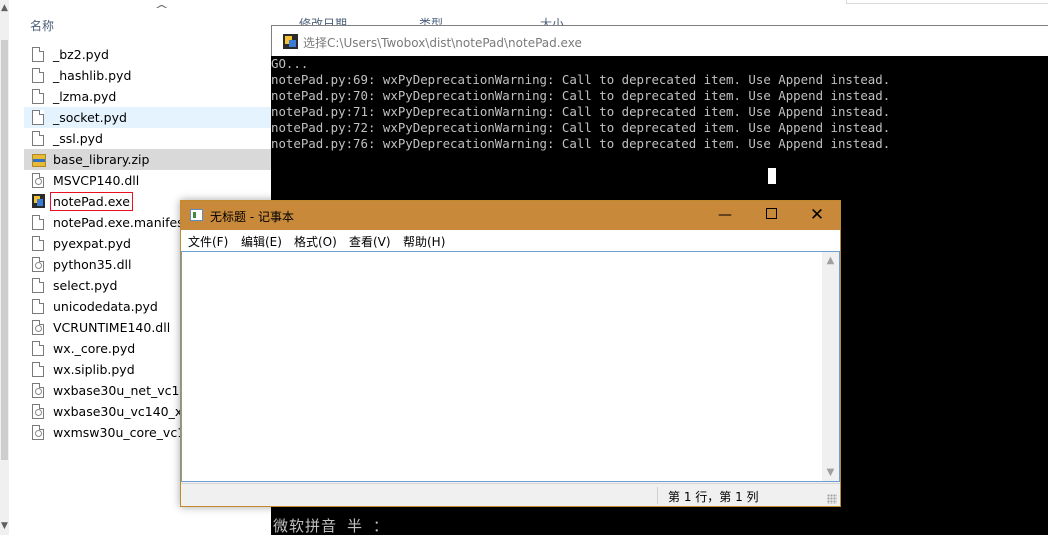 Image resolution: width=1048 pixels, height=535 pixels. I want to click on text-cursor, so click(772, 176).